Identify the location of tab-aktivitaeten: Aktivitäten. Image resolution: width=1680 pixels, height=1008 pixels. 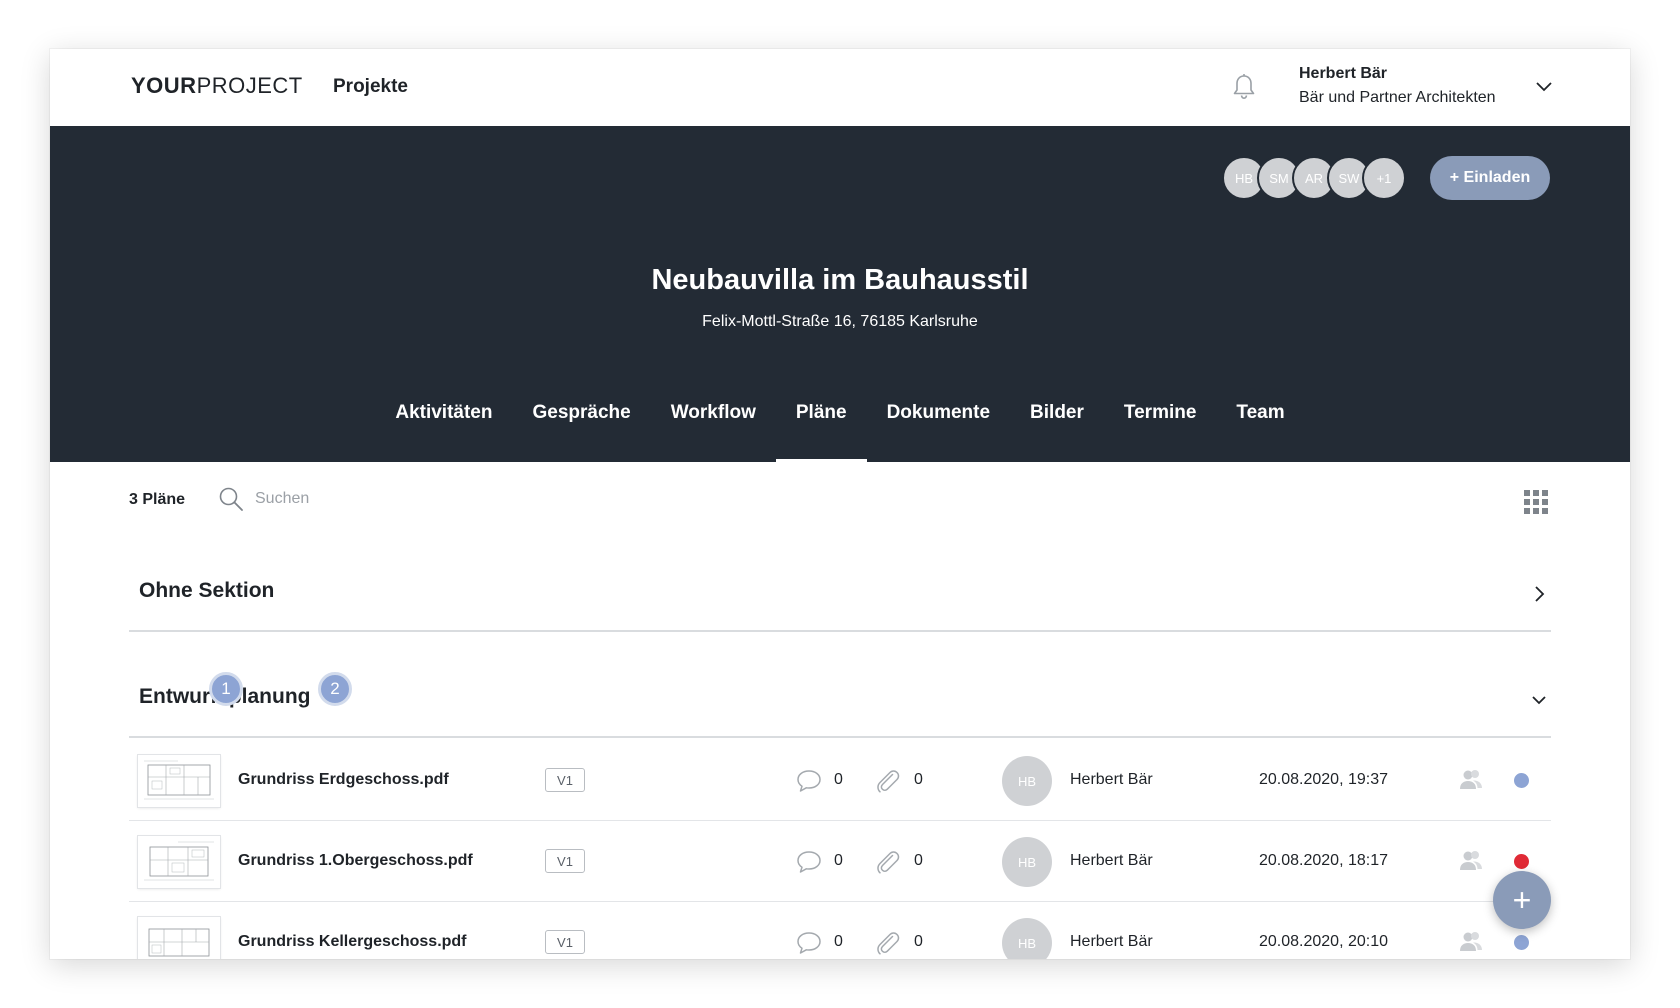
(443, 428).